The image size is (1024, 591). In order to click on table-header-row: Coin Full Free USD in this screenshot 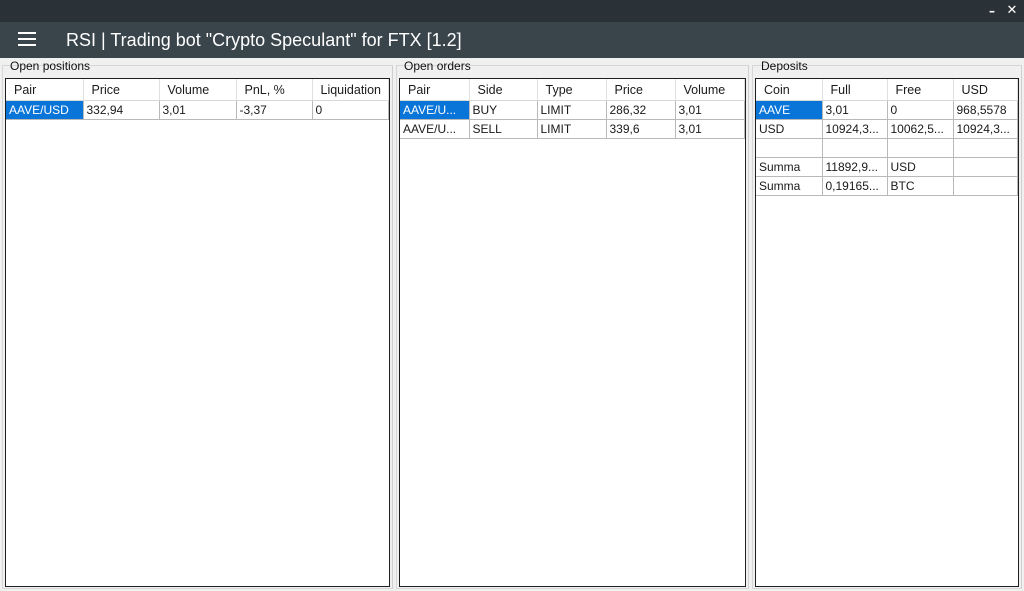, I will do `click(887, 90)`.